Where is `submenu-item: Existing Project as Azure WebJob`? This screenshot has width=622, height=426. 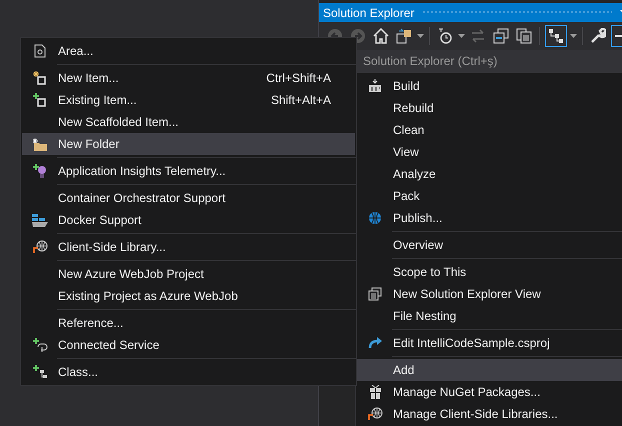
submenu-item: Existing Project as Azure WebJob is located at coordinates (188, 296).